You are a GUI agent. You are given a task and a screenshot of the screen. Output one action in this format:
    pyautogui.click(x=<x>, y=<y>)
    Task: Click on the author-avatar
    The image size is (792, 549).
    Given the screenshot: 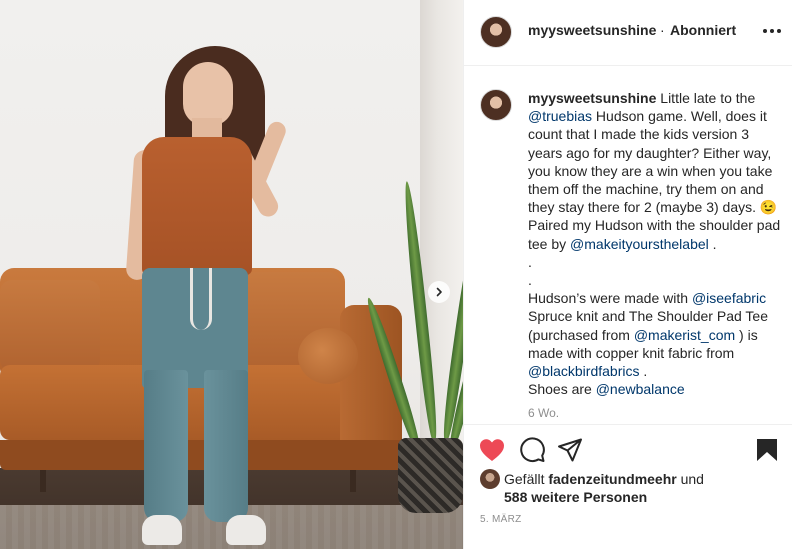 What is the action you would take?
    pyautogui.click(x=496, y=32)
    